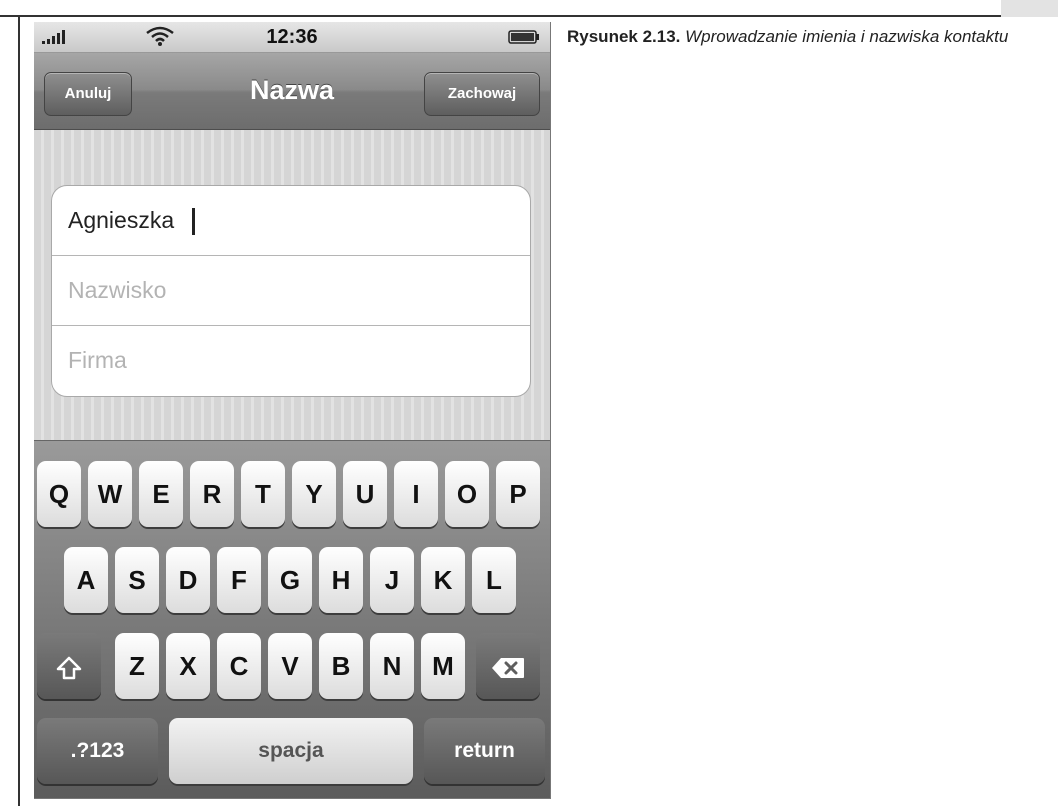 The height and width of the screenshot is (806, 1058). What do you see at coordinates (288, 220) in the screenshot?
I see `first-name-field` at bounding box center [288, 220].